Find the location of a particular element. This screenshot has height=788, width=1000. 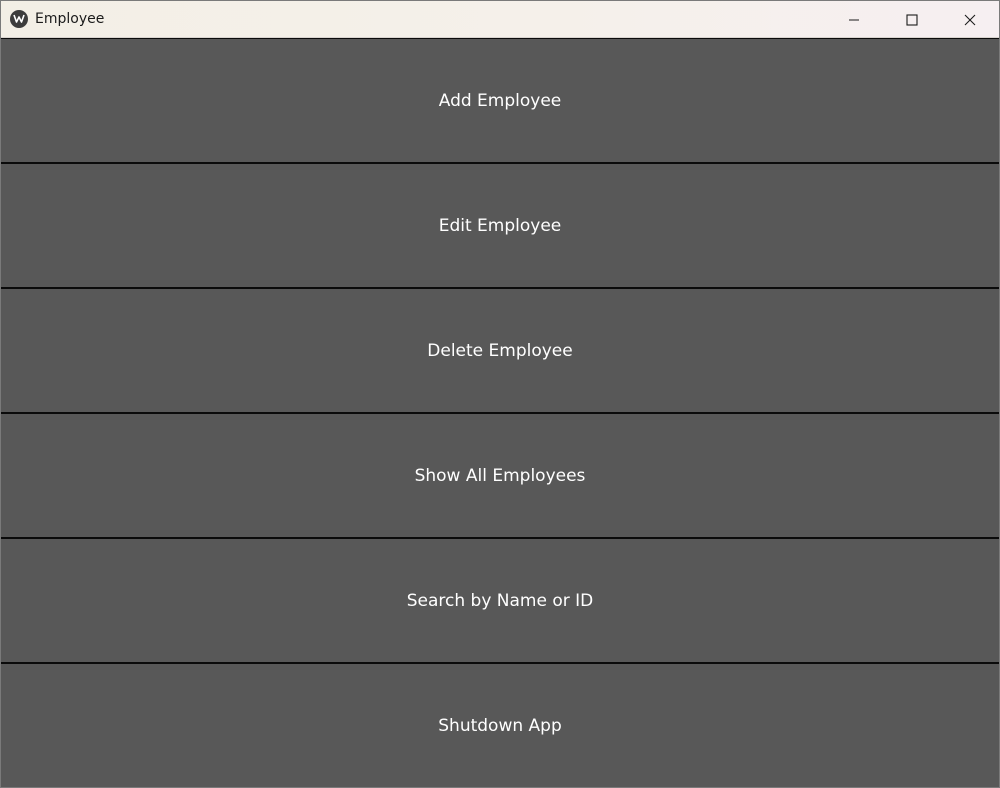

close-button is located at coordinates (970, 19).